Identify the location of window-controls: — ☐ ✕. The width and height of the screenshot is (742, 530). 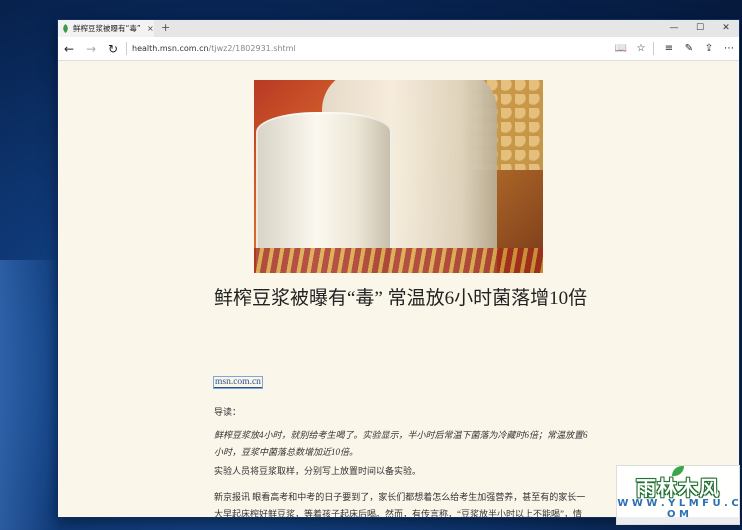
(700, 28).